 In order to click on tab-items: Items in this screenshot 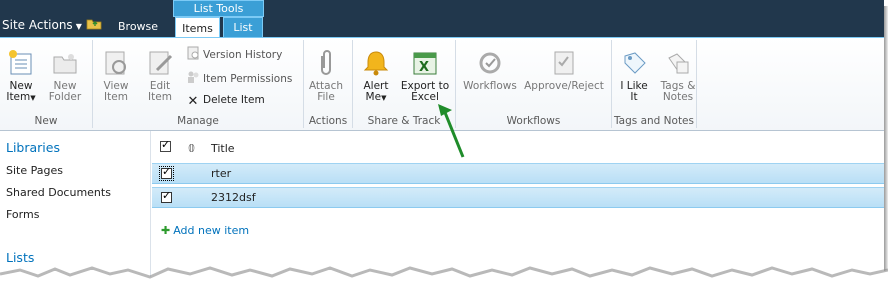, I will do `click(197, 27)`.